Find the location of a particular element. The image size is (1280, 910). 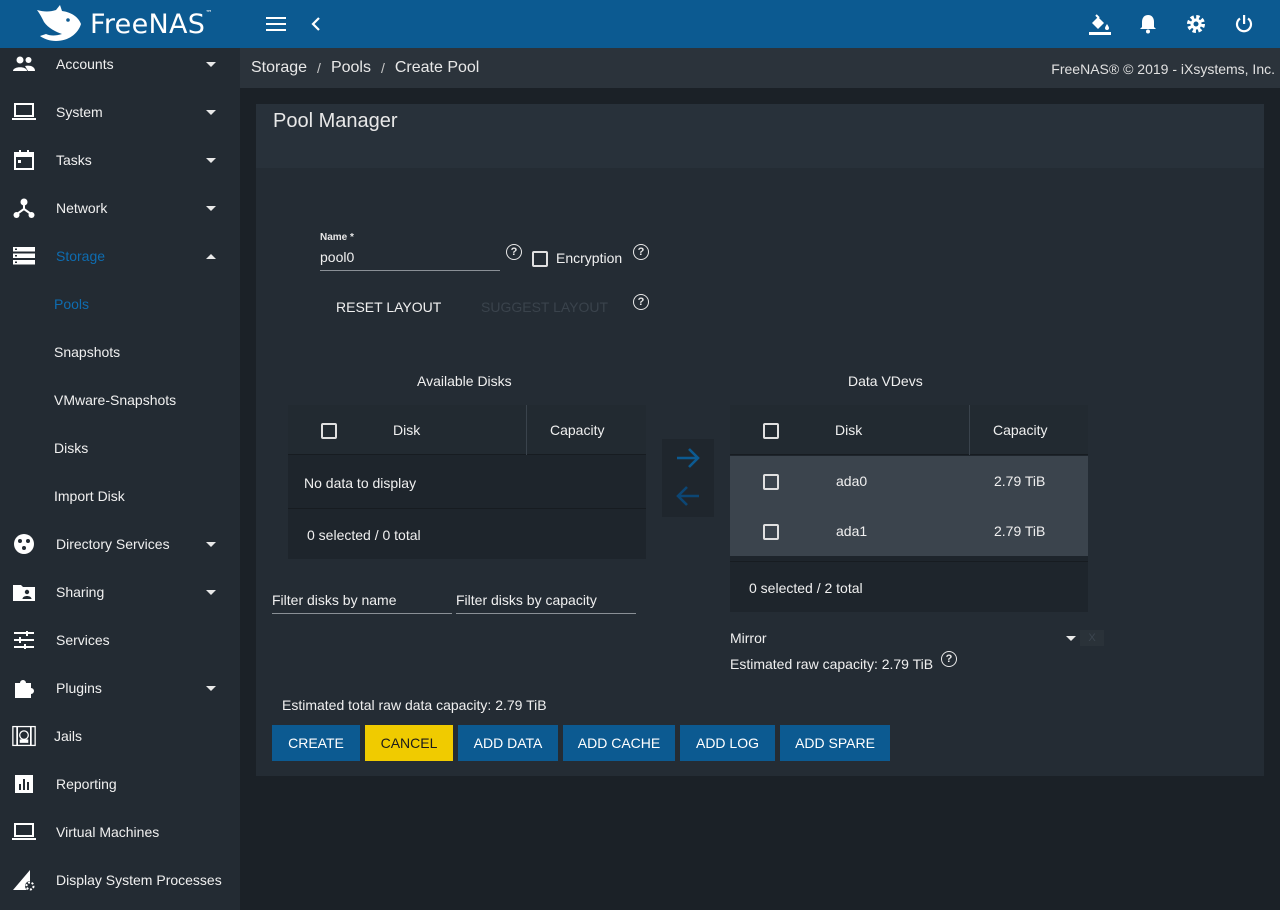

filter-by-capacity-input: Filter disks by capacity is located at coordinates (526, 600).